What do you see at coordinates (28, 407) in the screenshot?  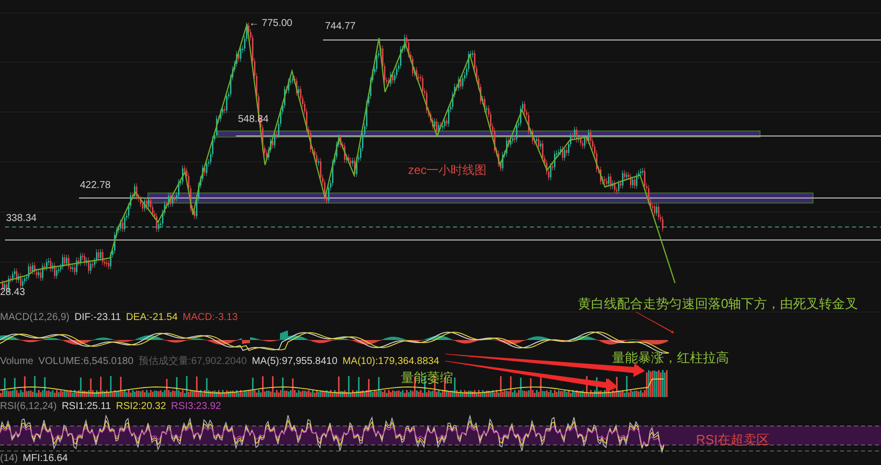 I see `indicator-value: RSI(6,12,24)` at bounding box center [28, 407].